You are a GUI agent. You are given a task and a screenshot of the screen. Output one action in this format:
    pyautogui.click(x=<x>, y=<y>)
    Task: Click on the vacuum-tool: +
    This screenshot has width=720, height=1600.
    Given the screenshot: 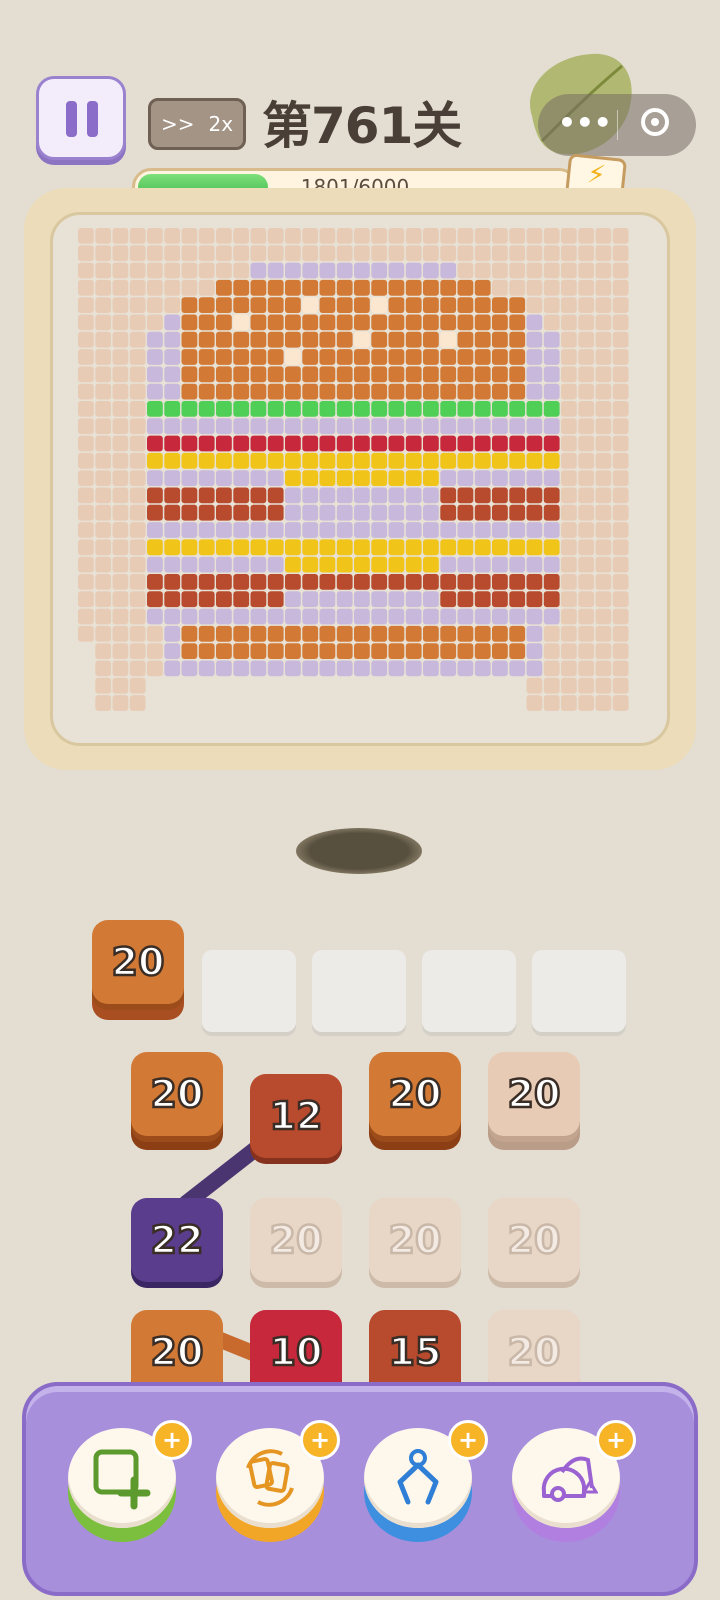 What is the action you would take?
    pyautogui.click(x=574, y=1484)
    